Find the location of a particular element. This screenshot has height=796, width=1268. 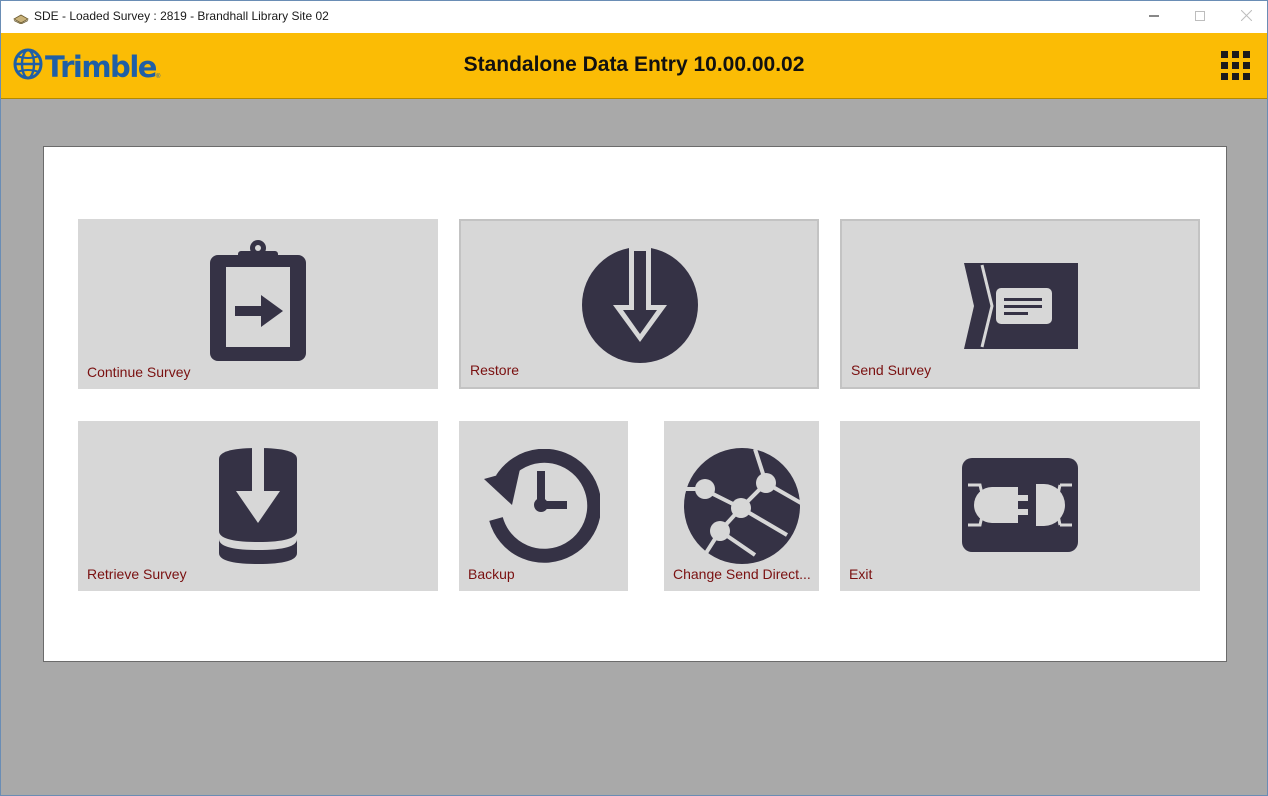

minimize-icon is located at coordinates (1154, 17).